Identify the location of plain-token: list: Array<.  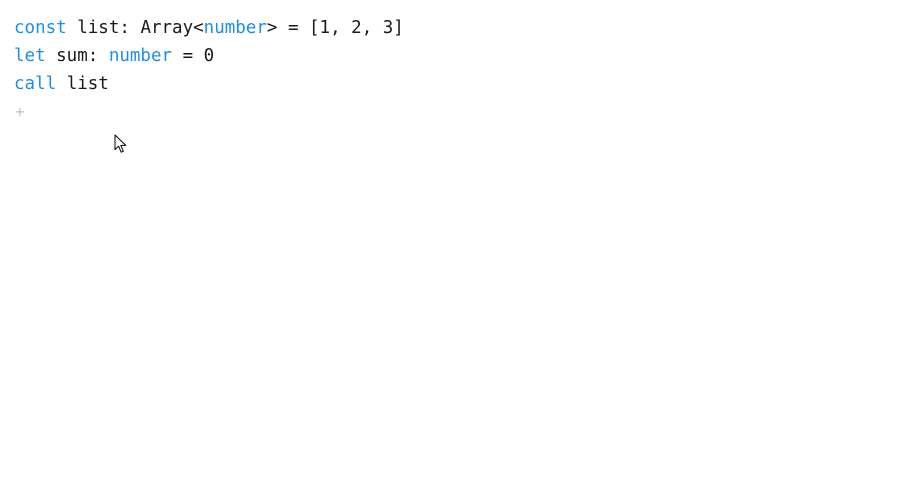
(135, 28).